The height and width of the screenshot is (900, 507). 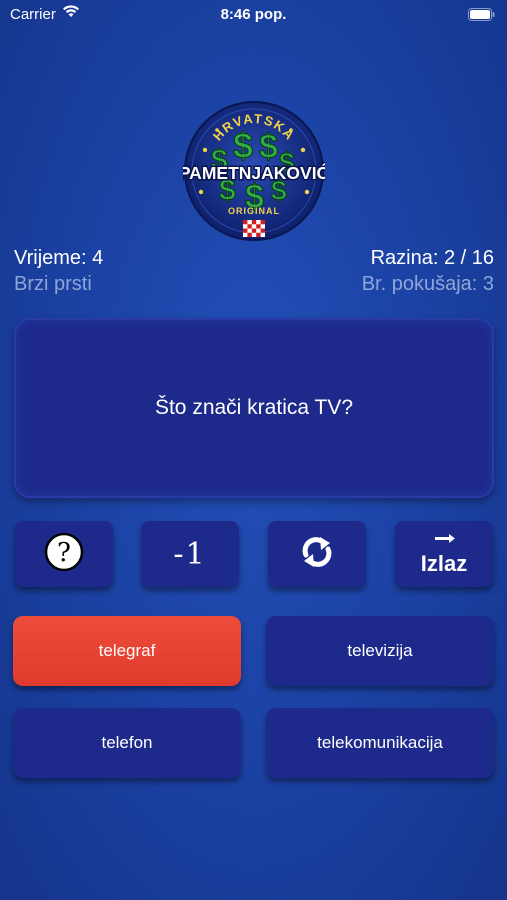 I want to click on minus-one-label: -1, so click(x=190, y=554).